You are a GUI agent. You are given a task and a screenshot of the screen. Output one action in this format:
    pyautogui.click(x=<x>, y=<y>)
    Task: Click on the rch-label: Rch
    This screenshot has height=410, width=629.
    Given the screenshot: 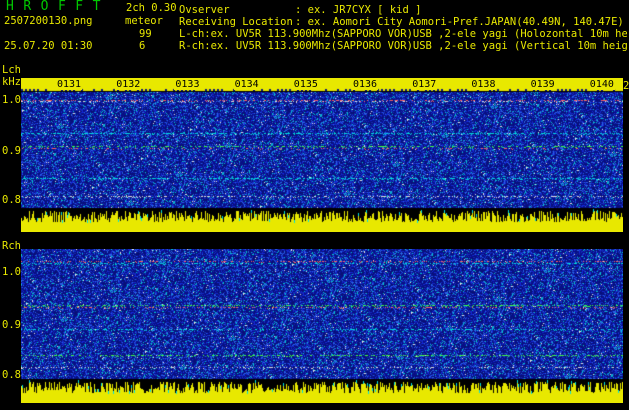 What is the action you would take?
    pyautogui.click(x=11, y=246)
    